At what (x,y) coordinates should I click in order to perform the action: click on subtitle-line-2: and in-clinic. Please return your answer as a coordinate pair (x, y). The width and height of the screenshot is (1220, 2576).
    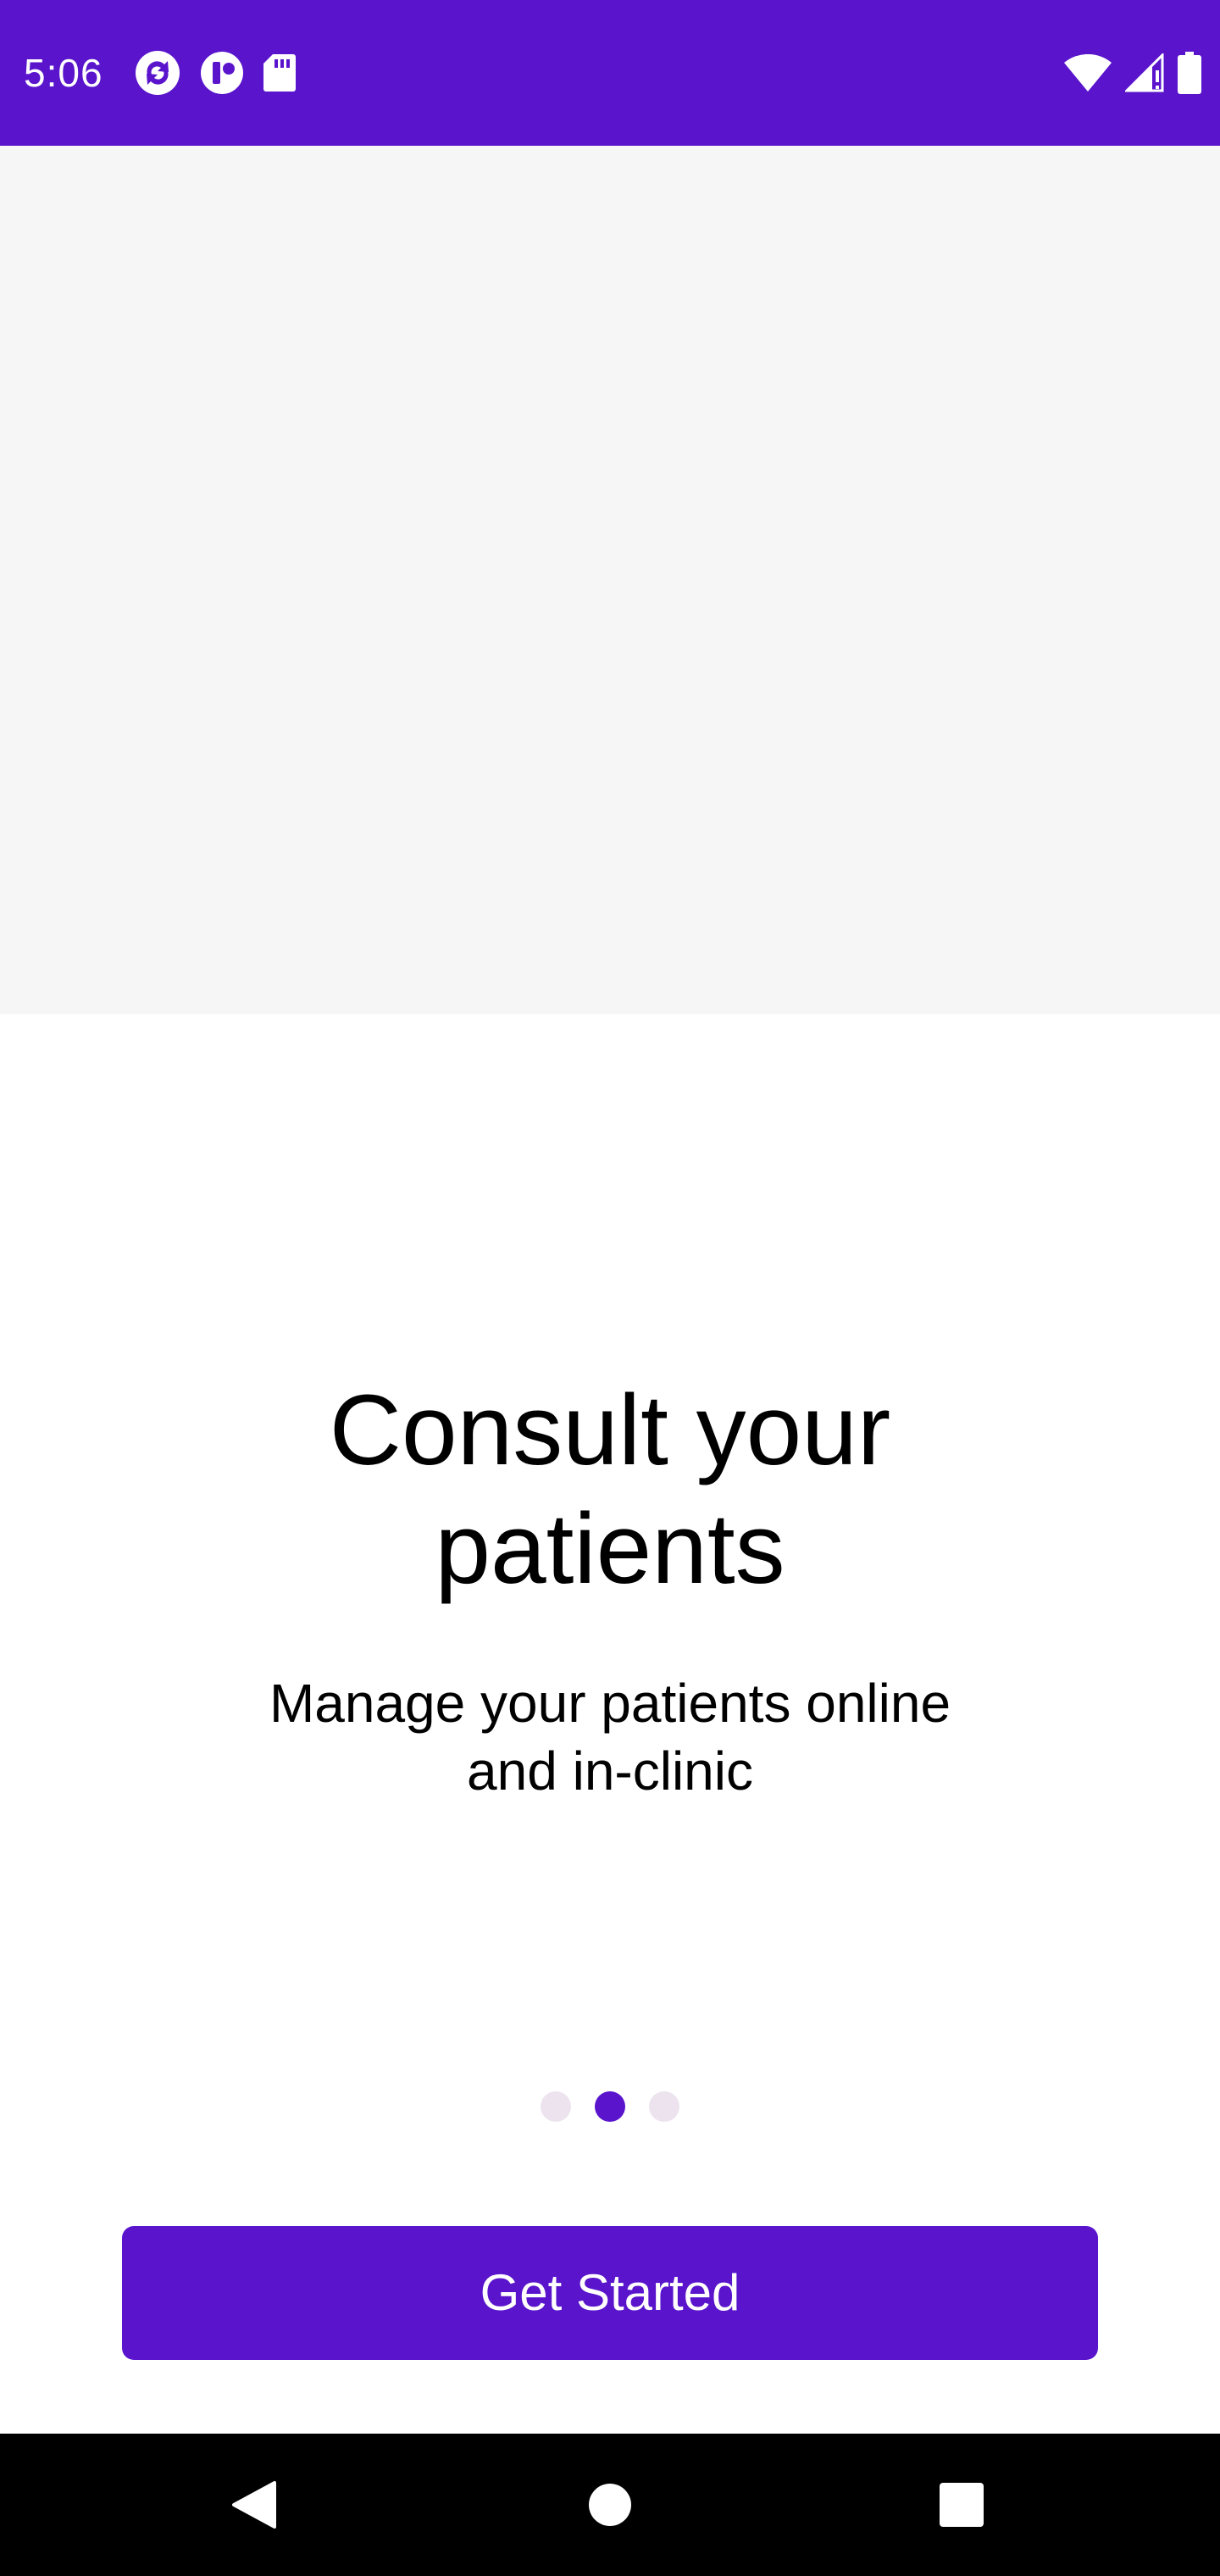
    Looking at the image, I should click on (610, 1771).